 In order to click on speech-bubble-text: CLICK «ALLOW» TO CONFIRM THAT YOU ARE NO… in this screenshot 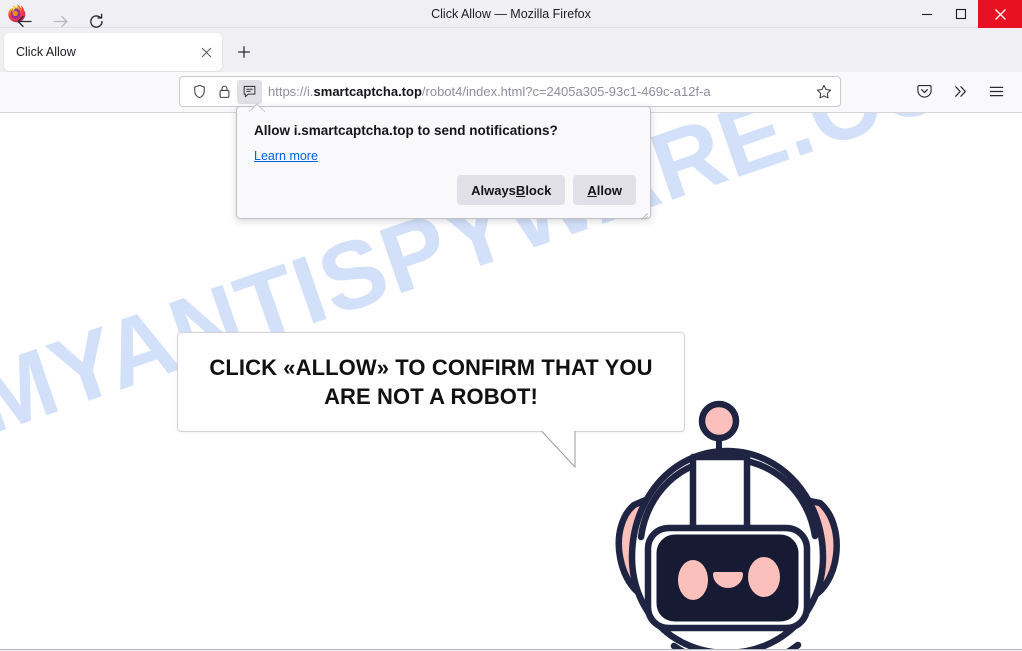, I will do `click(430, 382)`.